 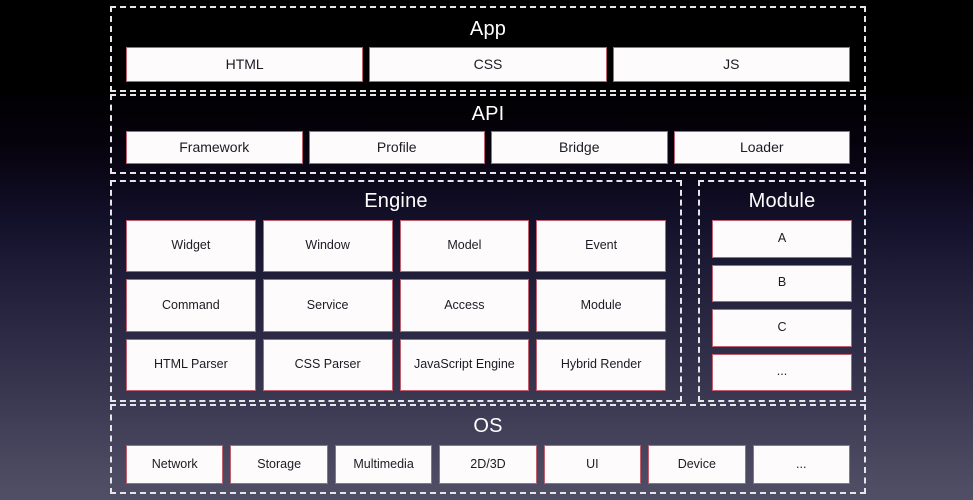 I want to click on engine-item-html-parser: HTML Parser, so click(x=191, y=364).